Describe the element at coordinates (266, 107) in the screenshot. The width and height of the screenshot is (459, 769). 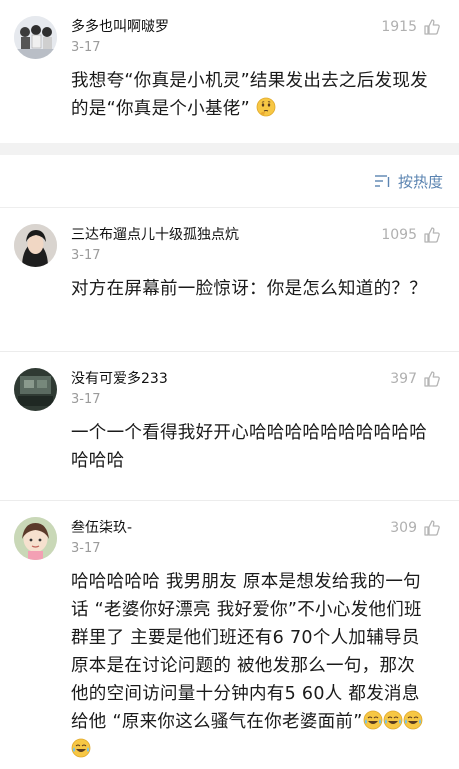
I see `thinking-face-icon` at that location.